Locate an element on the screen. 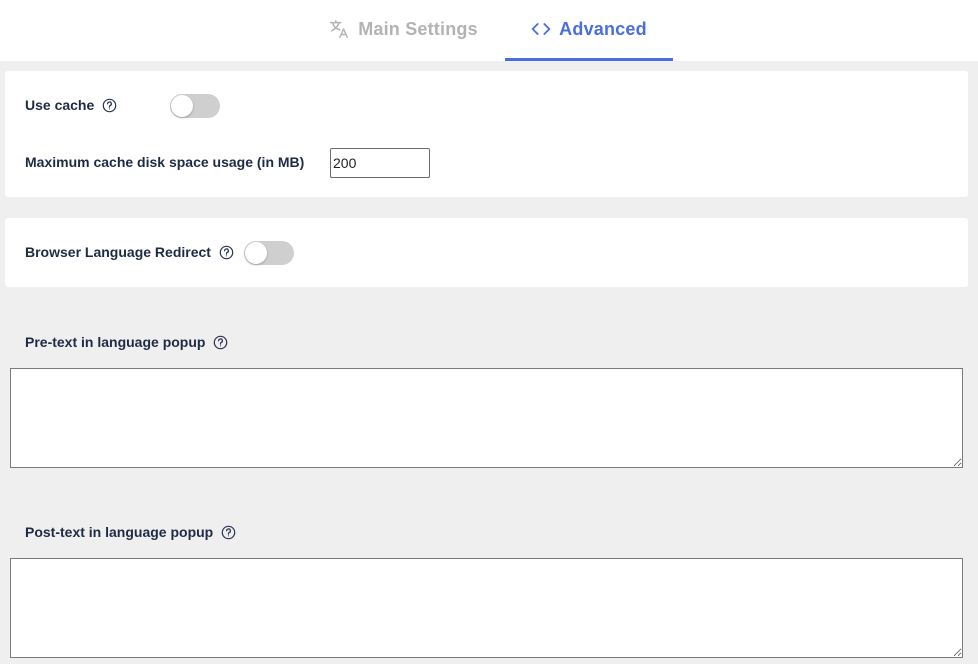  browser-redirect-toggle is located at coordinates (269, 253).